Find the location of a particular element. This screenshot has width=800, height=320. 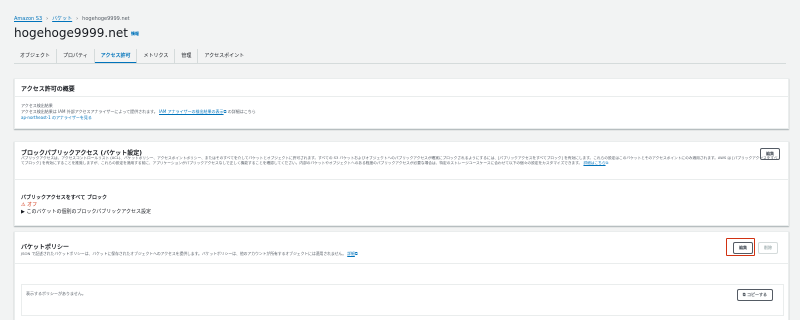

tab-divider is located at coordinates (400, 63).